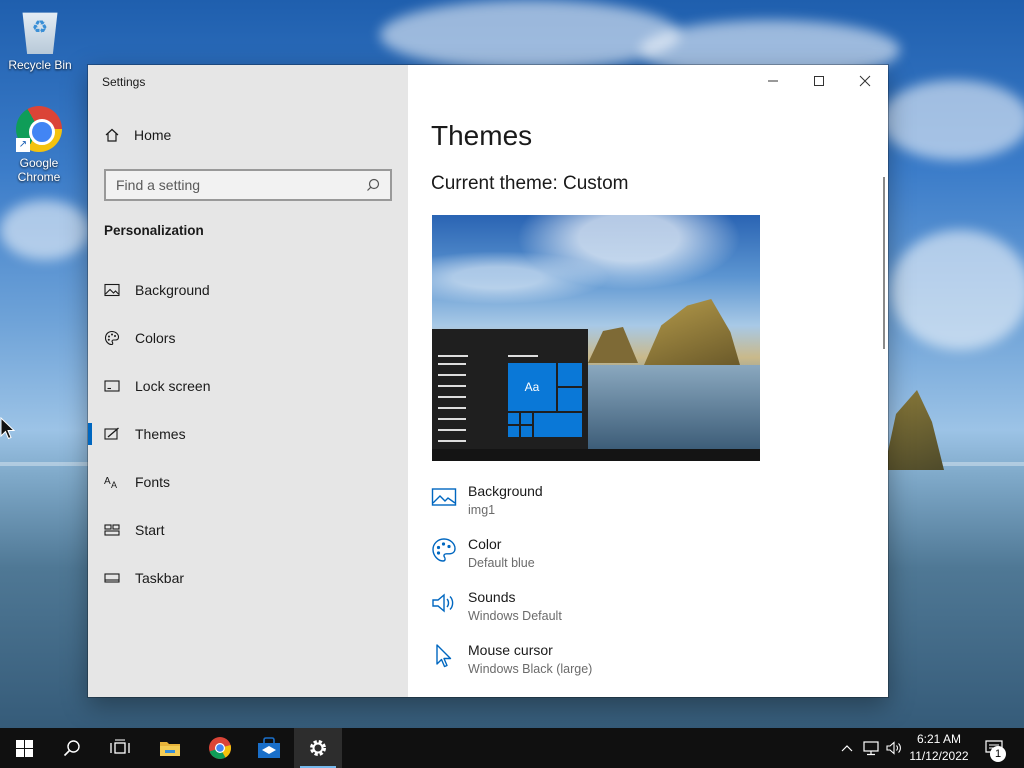  Describe the element at coordinates (112, 135) in the screenshot. I see `home-icon` at that location.